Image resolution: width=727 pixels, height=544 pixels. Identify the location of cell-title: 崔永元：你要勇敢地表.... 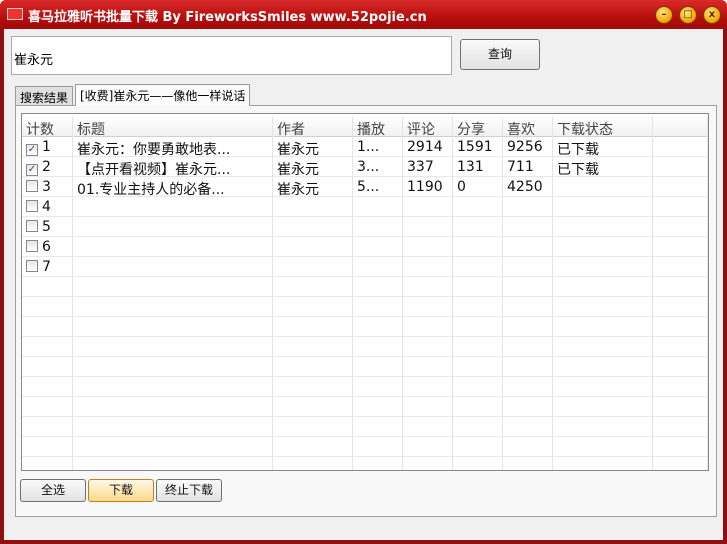
(173, 147).